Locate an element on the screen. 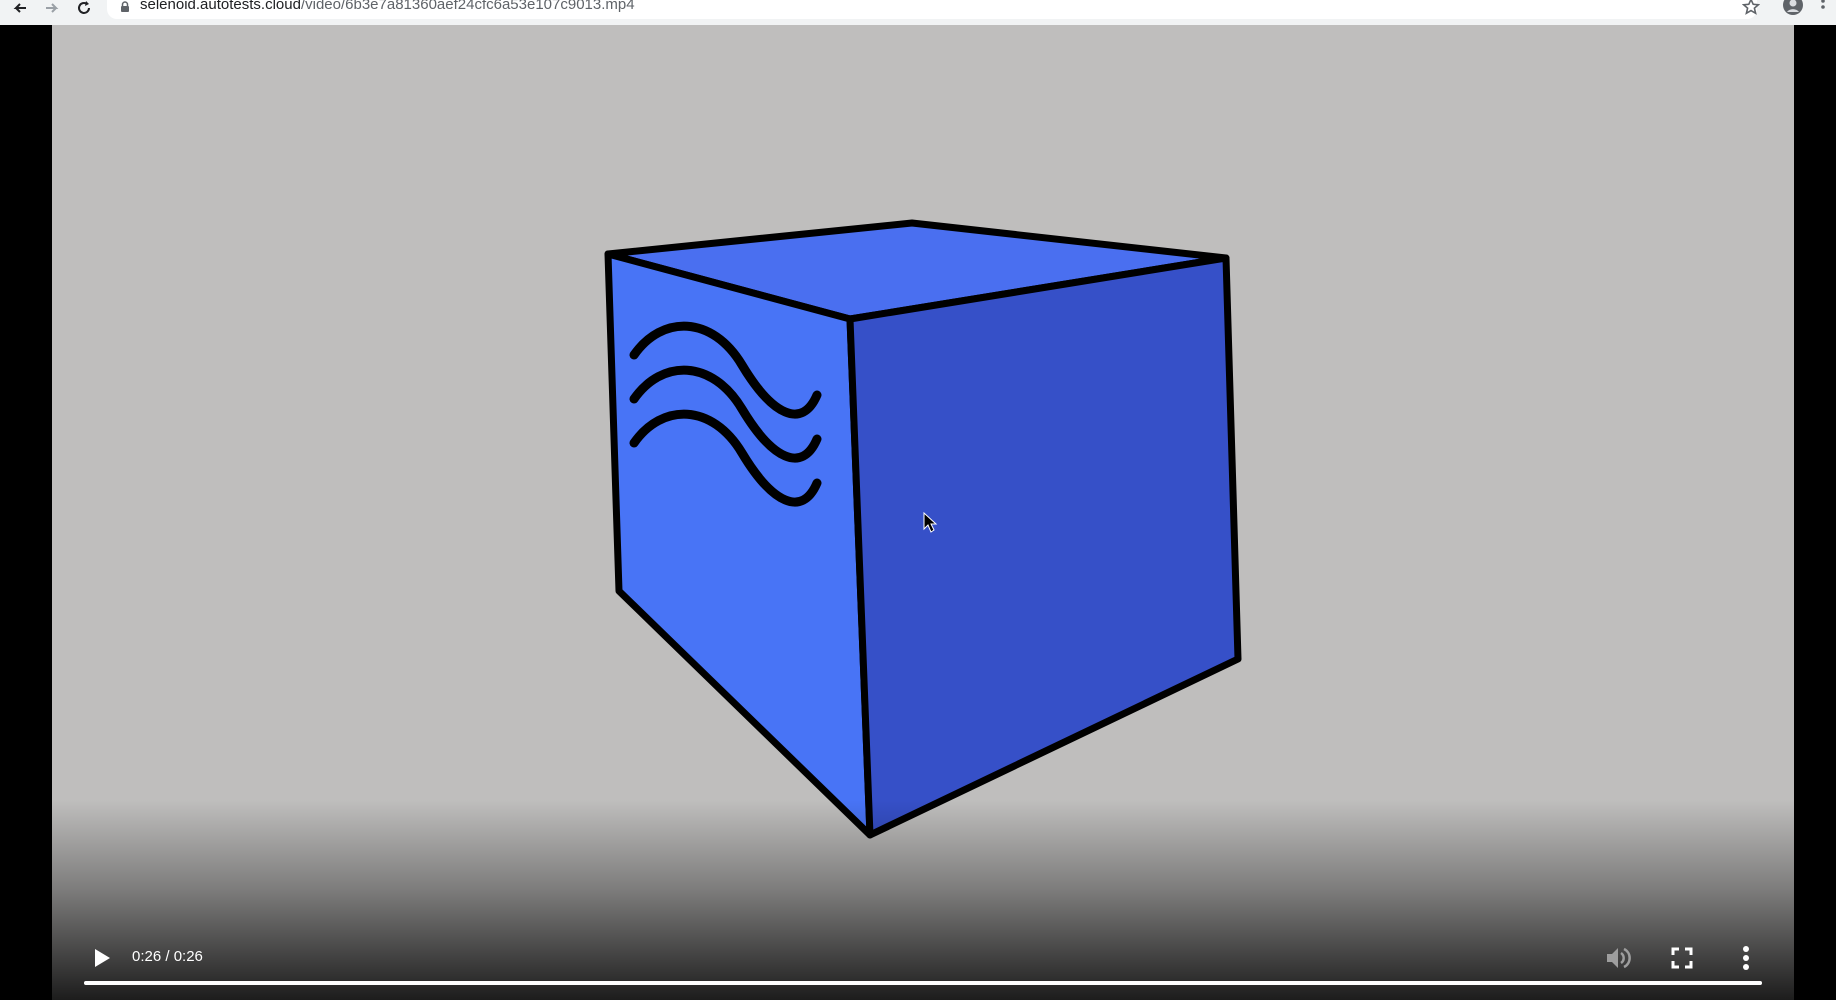  play-button is located at coordinates (102, 958).